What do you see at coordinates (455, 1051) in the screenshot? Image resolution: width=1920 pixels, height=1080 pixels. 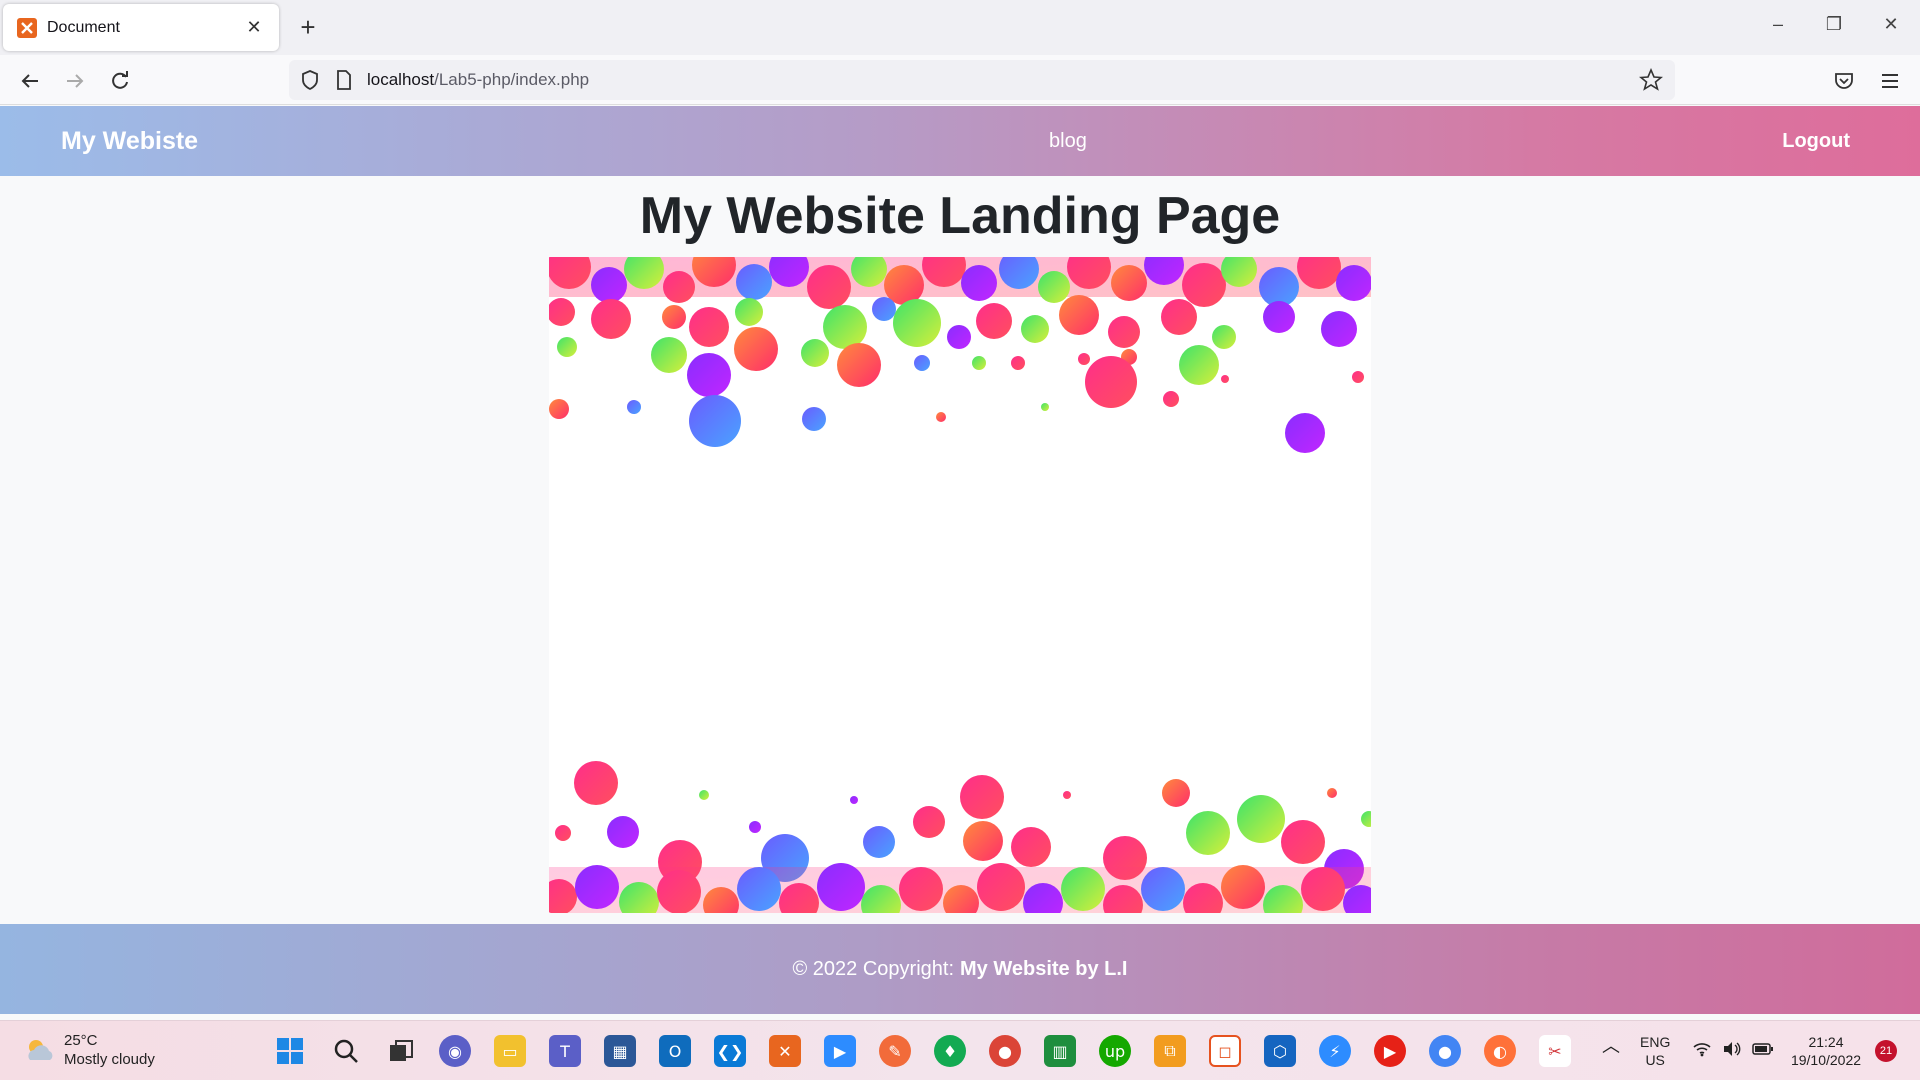 I see `chat-icon: ◉` at bounding box center [455, 1051].